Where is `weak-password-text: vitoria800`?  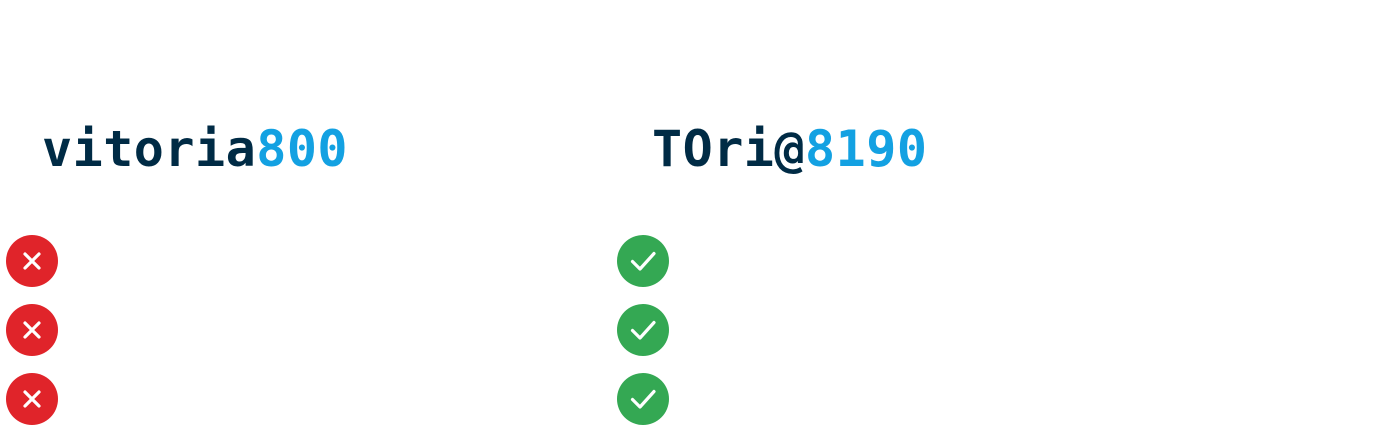
weak-password-text: vitoria800 is located at coordinates (195, 149).